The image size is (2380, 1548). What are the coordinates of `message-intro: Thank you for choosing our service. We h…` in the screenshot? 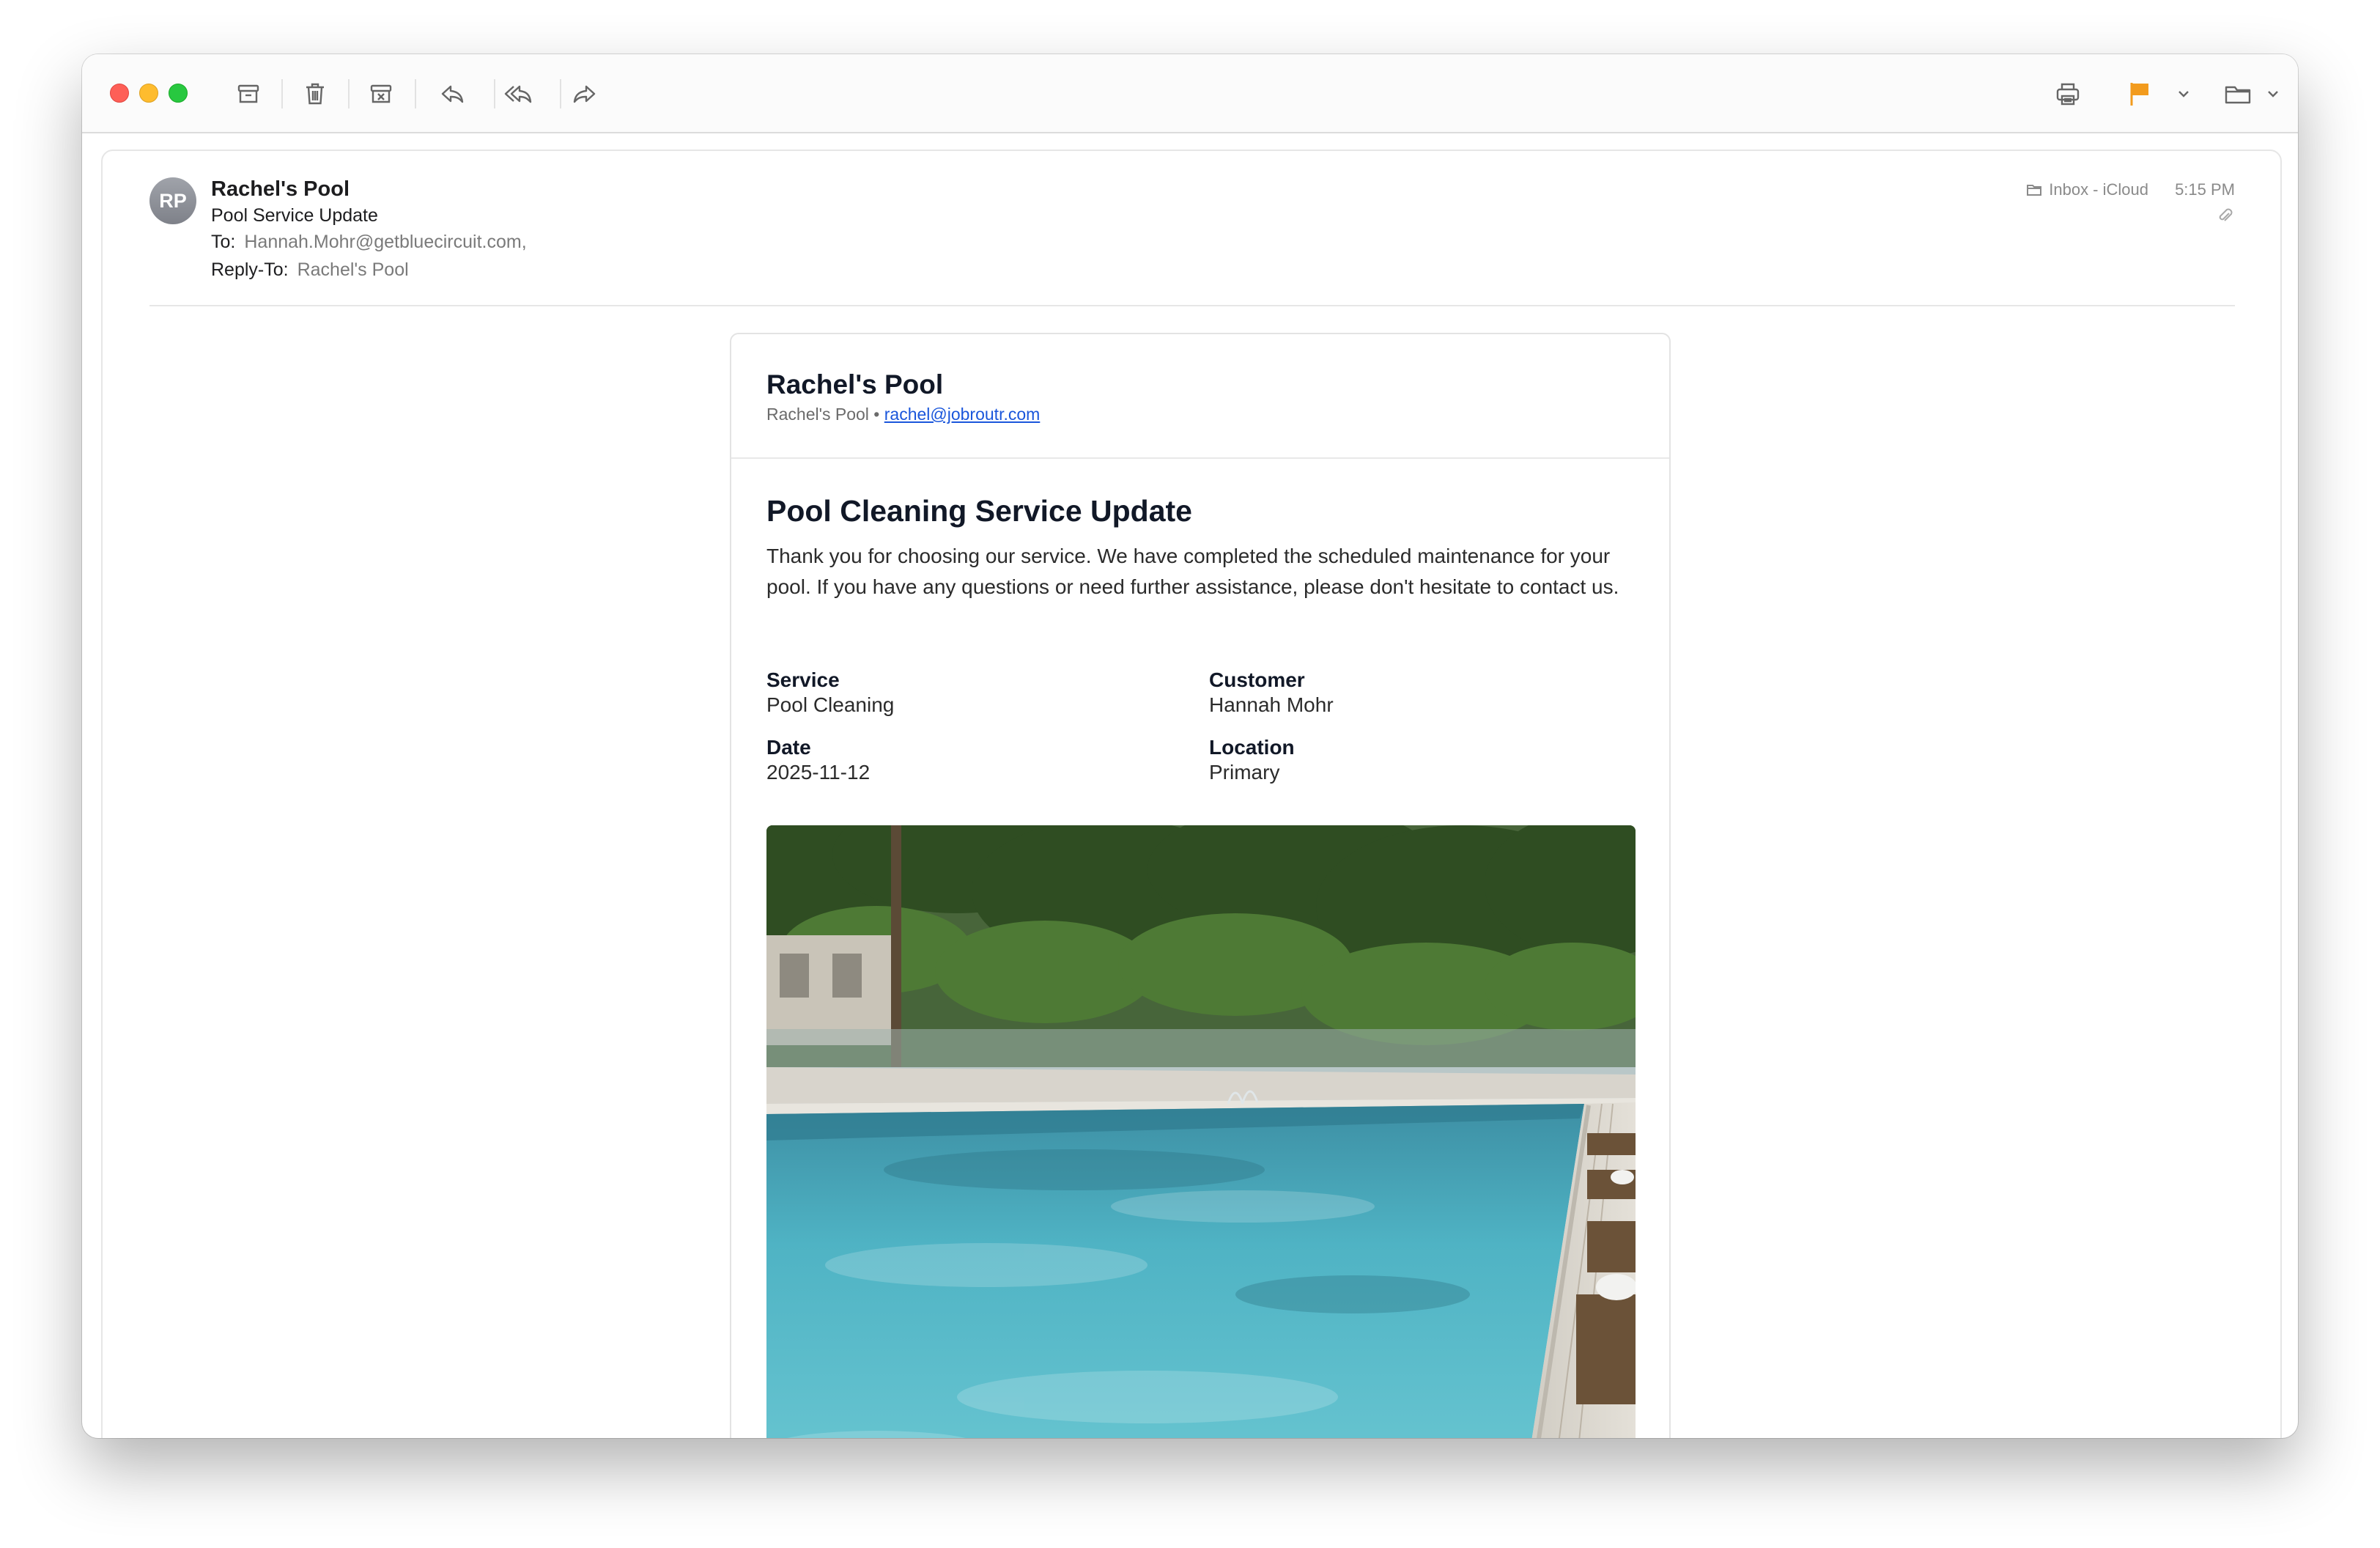 It's located at (1192, 571).